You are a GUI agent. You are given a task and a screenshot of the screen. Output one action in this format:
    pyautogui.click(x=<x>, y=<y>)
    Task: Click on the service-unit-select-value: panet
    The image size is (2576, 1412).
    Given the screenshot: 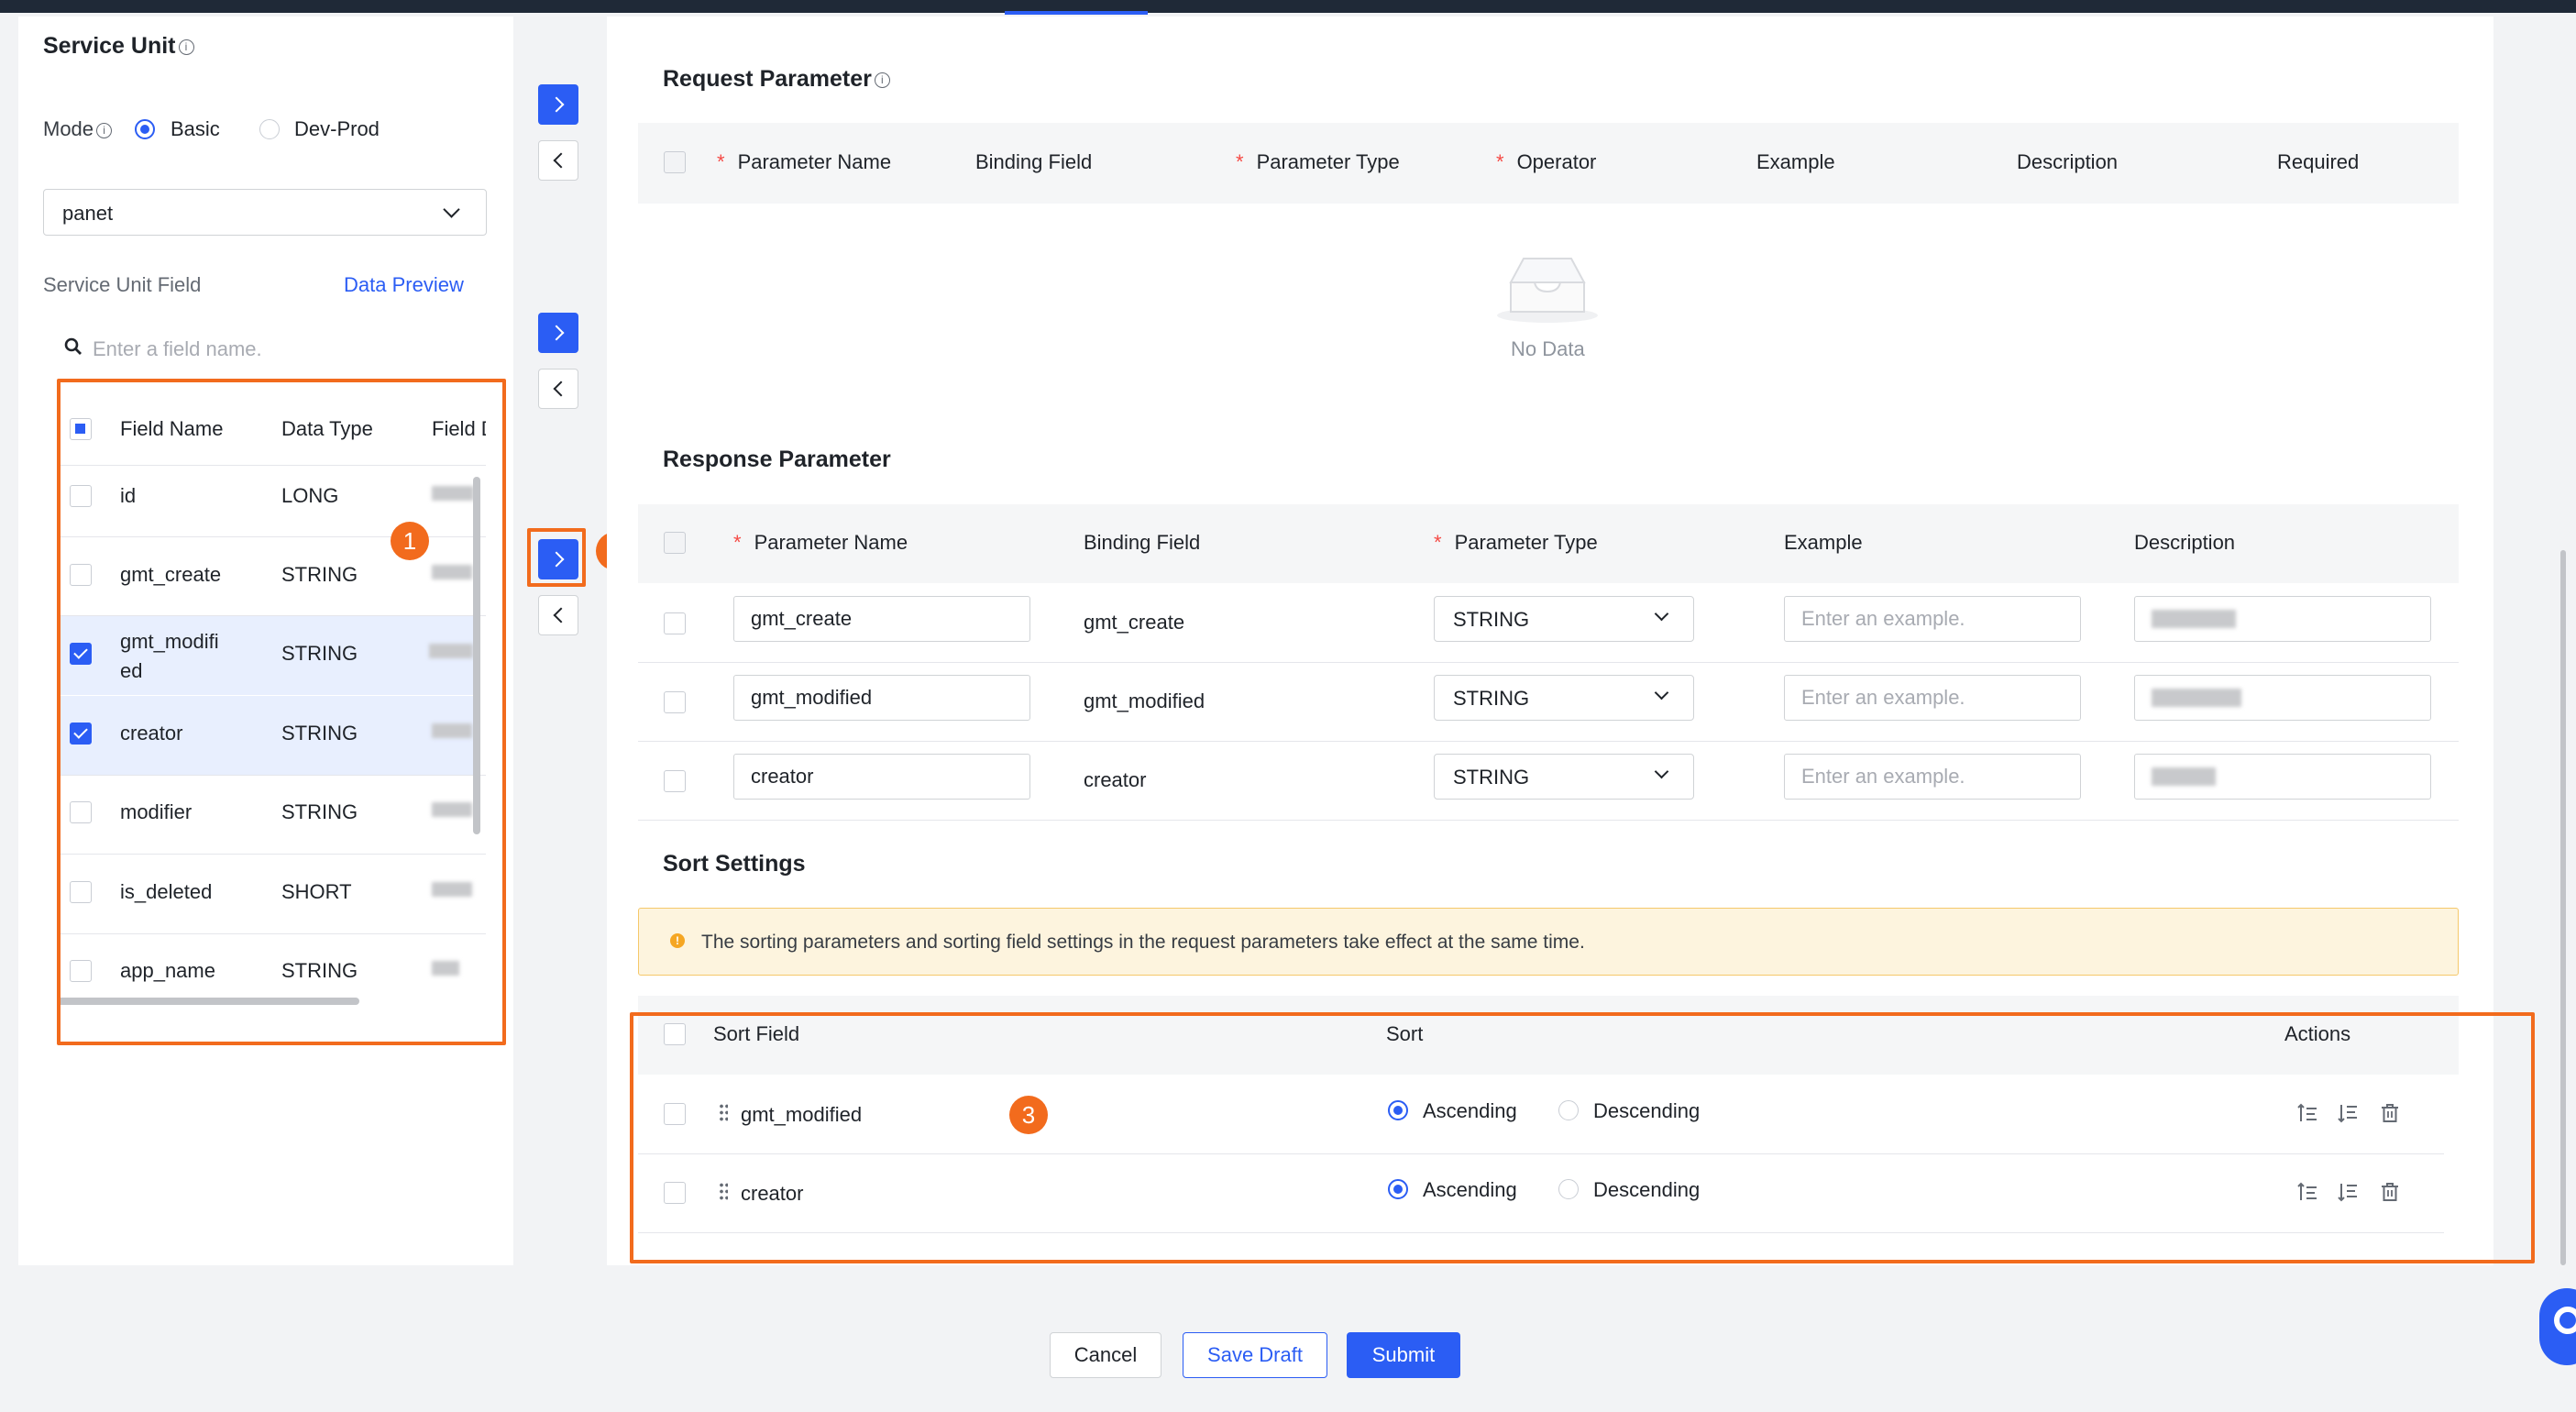 What is the action you would take?
    pyautogui.click(x=88, y=213)
    